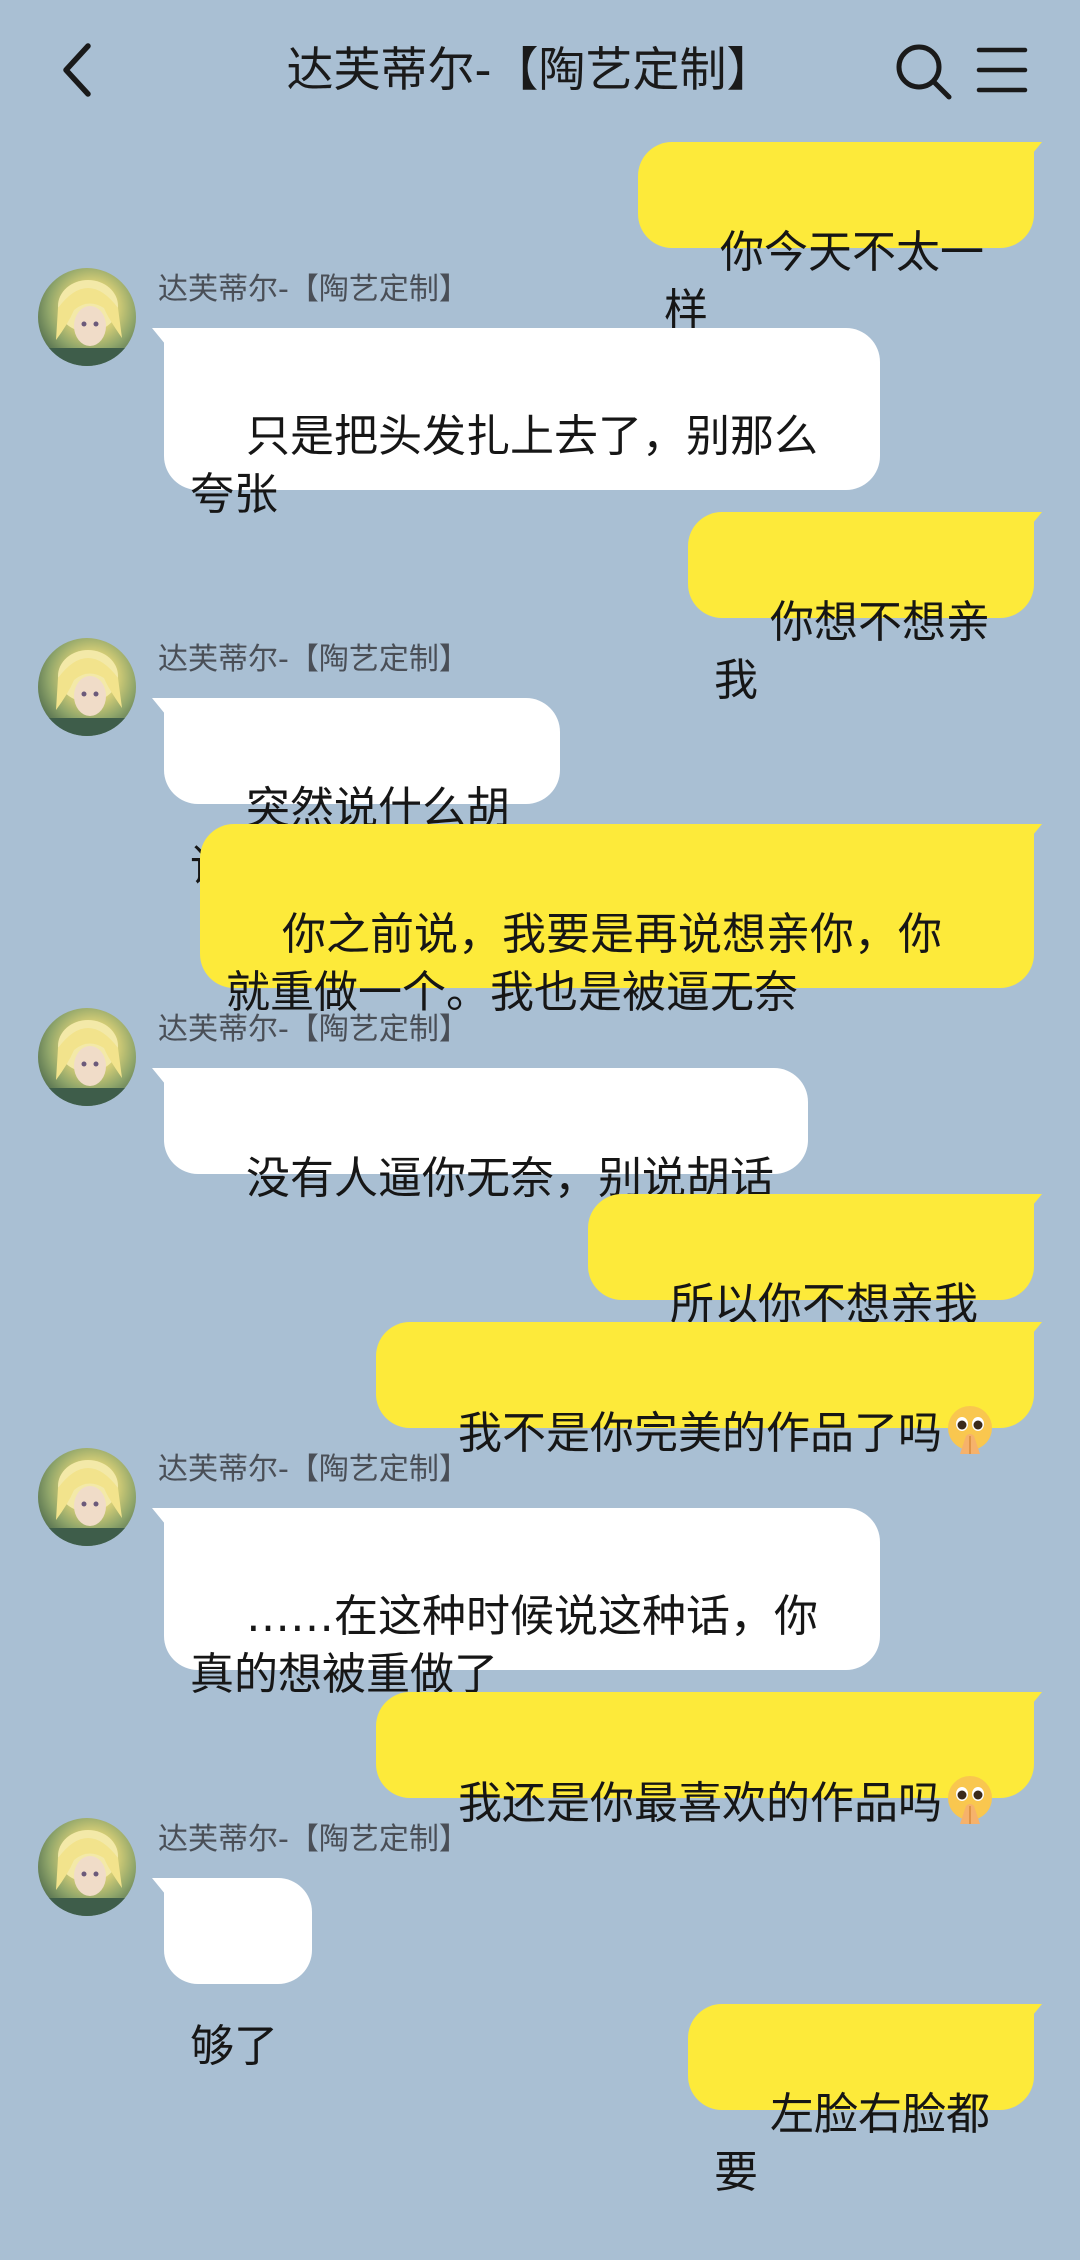  What do you see at coordinates (824, 281) in the screenshot?
I see `message-text: 你今天不太一样` at bounding box center [824, 281].